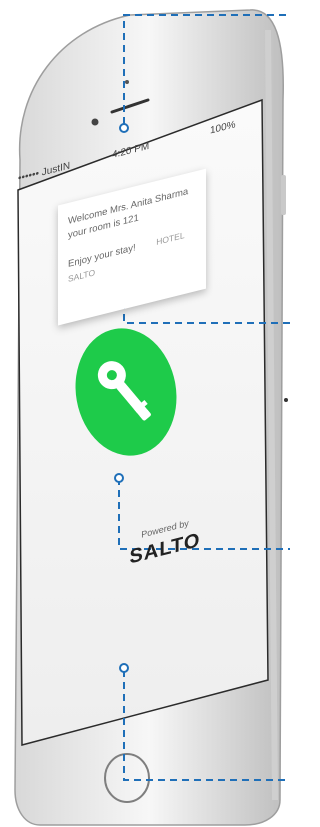 The height and width of the screenshot is (827, 320). I want to click on status-time: 4:20 PM, so click(131, 151).